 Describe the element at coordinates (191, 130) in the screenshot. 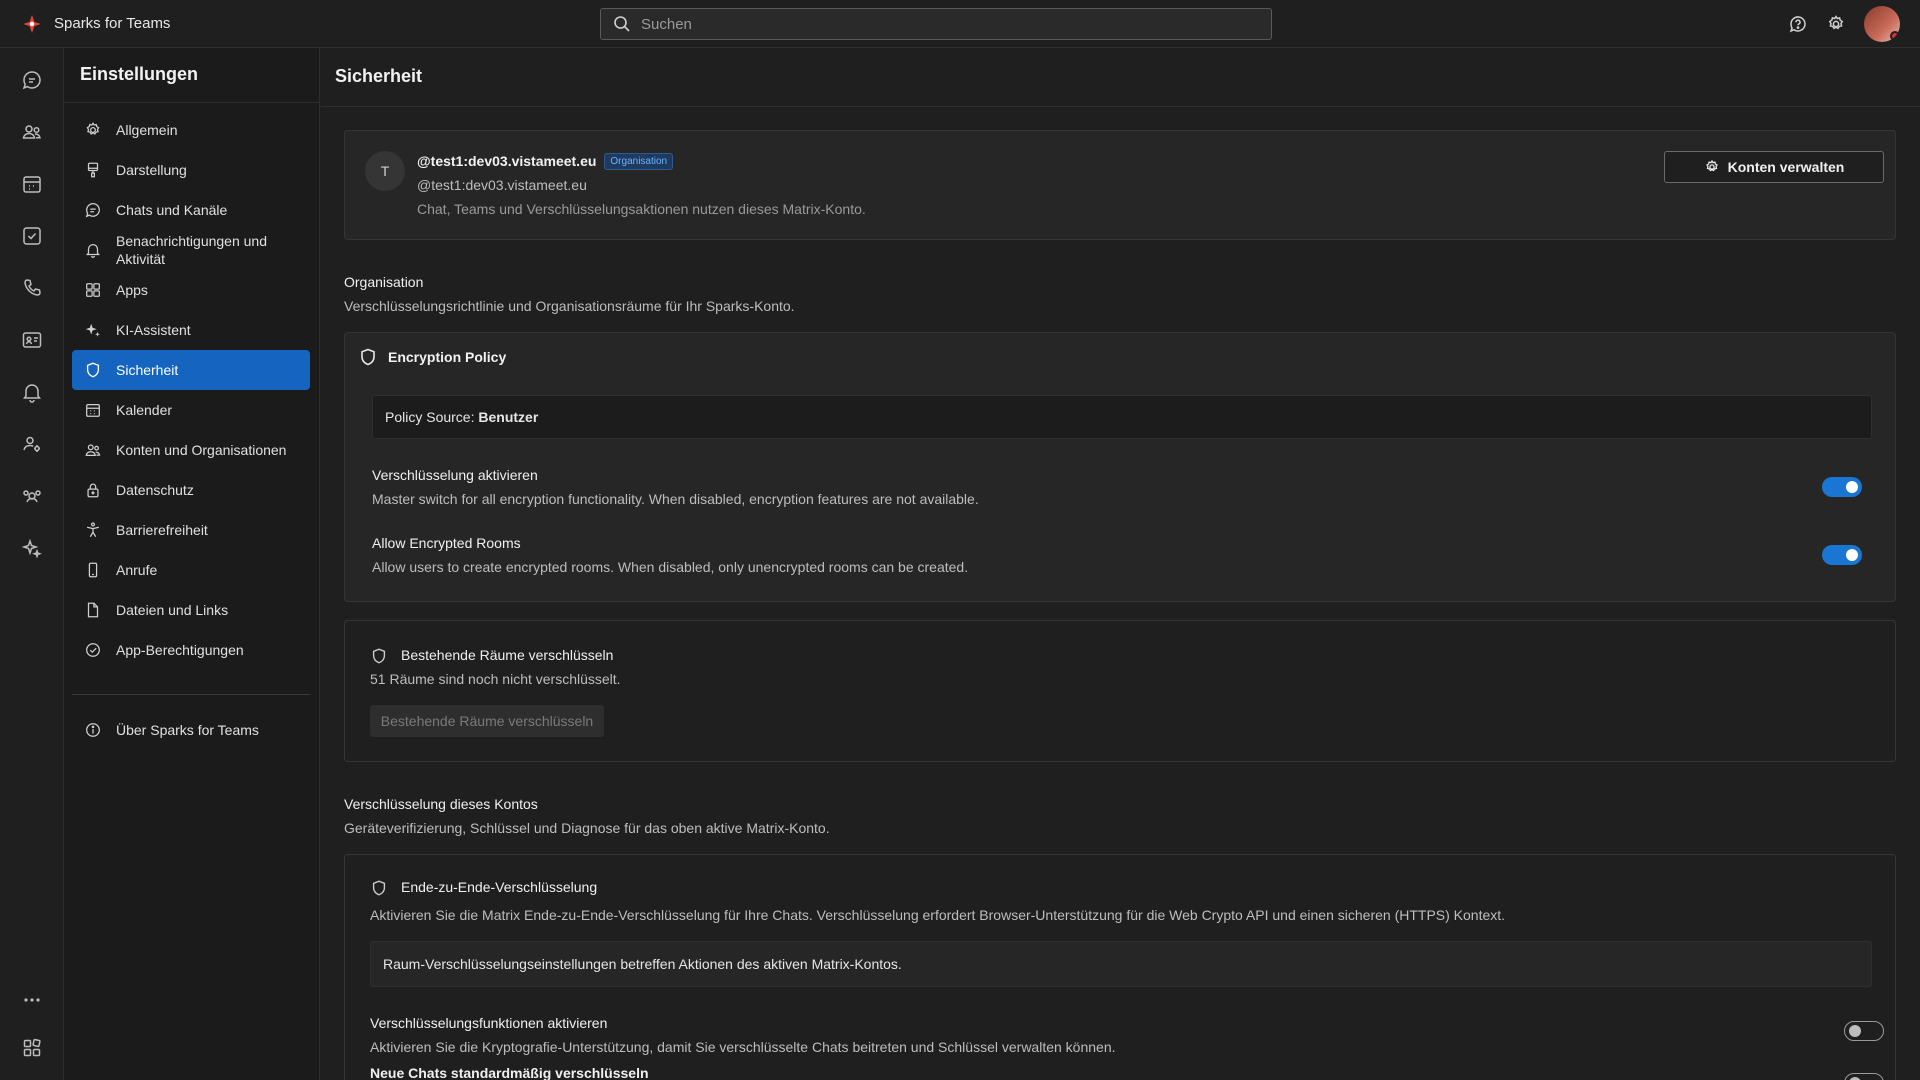

I see `nav-item-allgemein: Allgemein` at that location.